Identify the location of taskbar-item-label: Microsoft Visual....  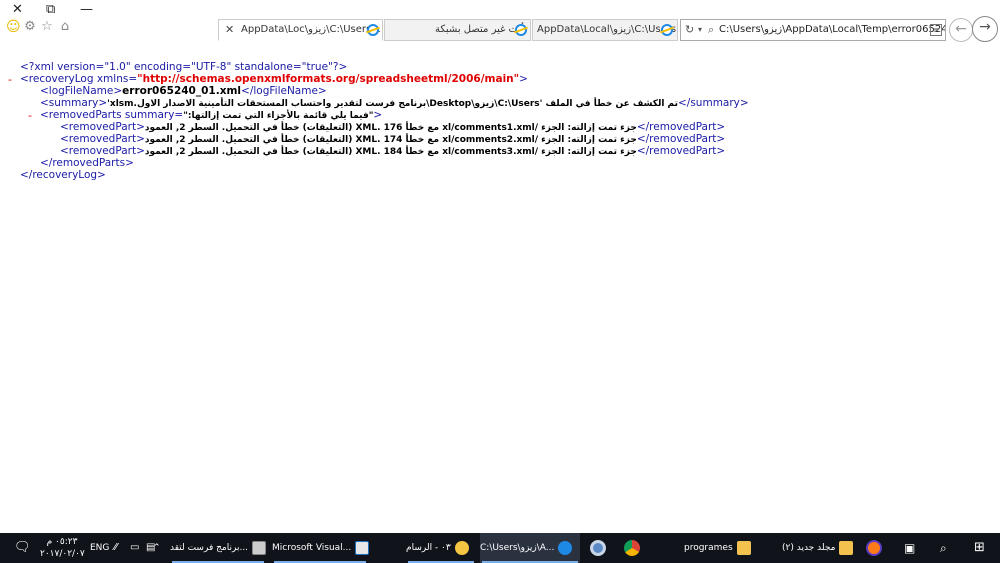
(312, 548).